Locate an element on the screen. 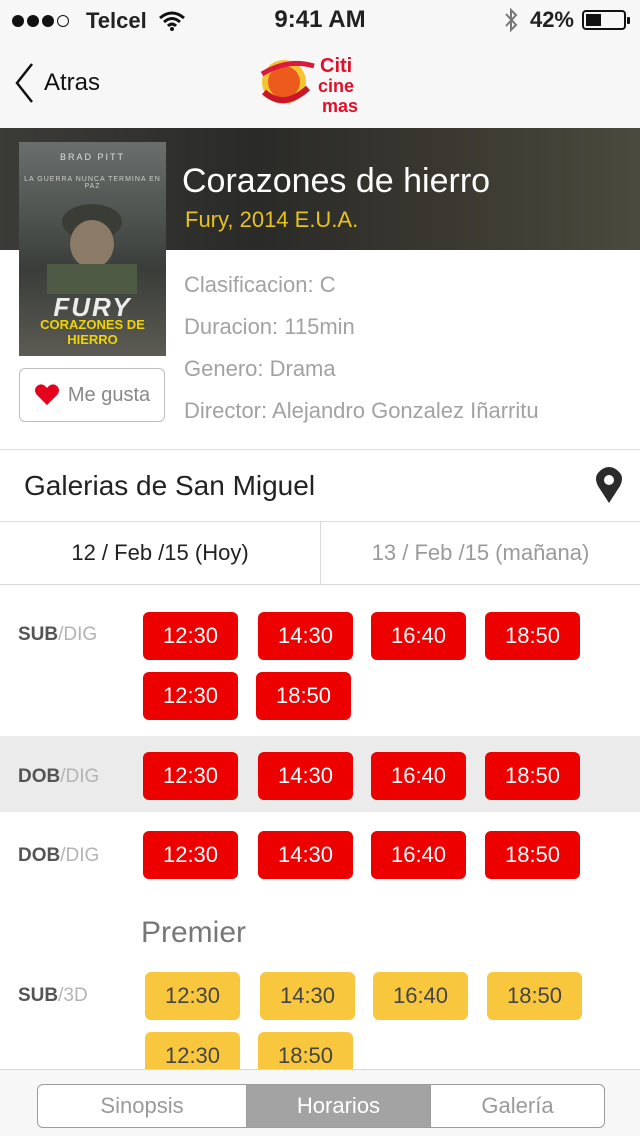 The image size is (640, 1136). battery-icon is located at coordinates (606, 20).